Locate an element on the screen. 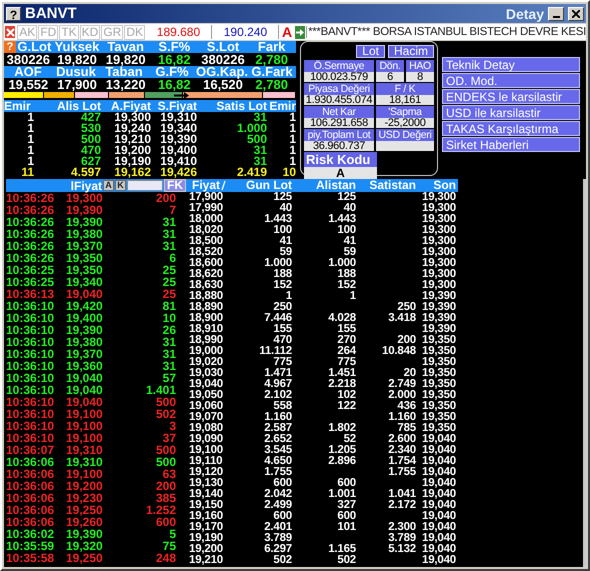 This screenshot has width=590, height=571. depth-cell-text: 470 is located at coordinates (90, 150).